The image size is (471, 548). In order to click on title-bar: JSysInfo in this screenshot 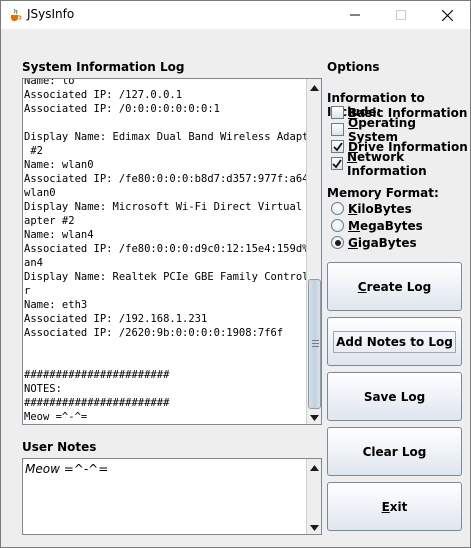, I will do `click(235, 15)`.